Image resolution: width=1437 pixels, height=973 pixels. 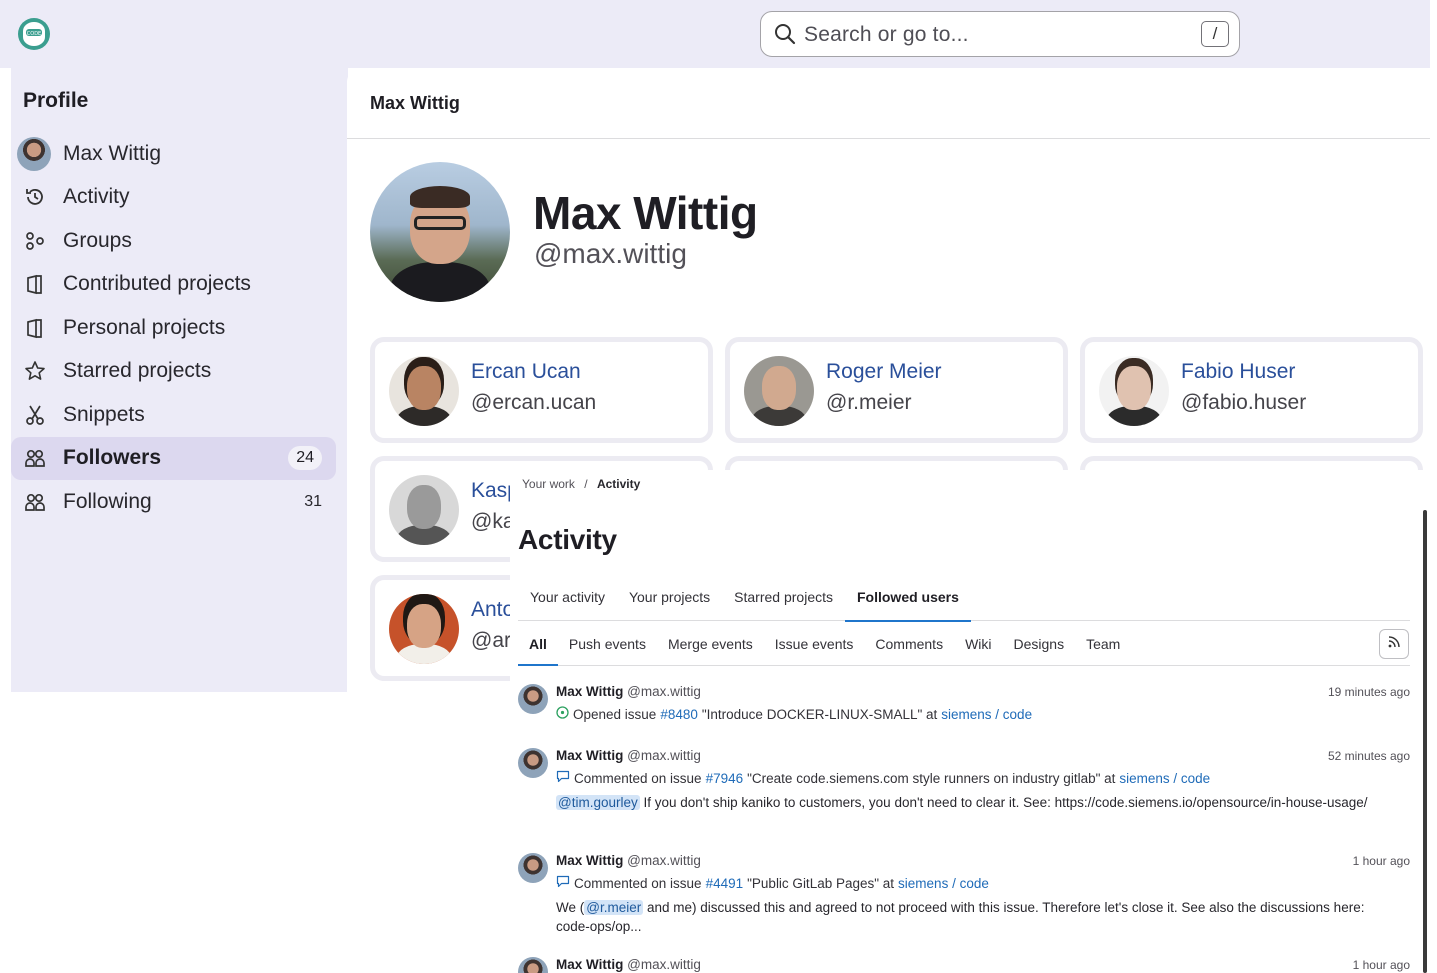 I want to click on following-count-badge: 31, so click(x=313, y=501).